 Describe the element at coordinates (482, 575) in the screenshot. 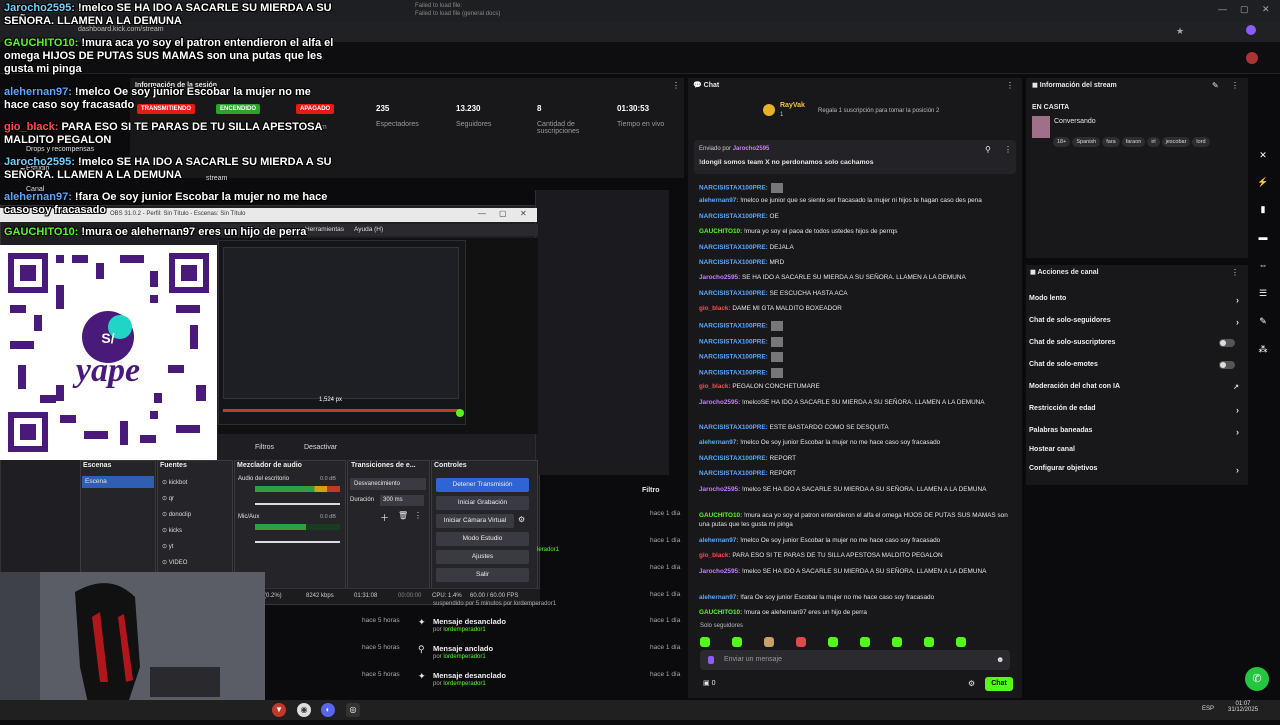

I see `exit-button: Salir` at that location.